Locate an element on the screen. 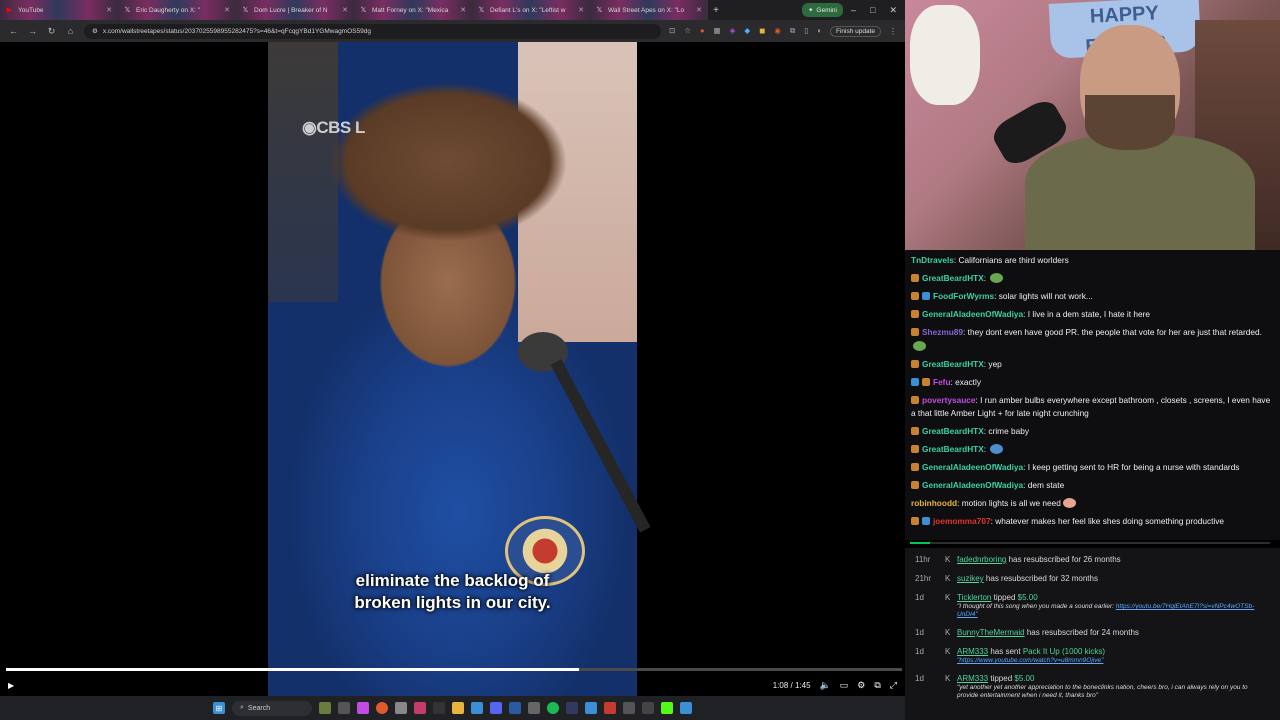 The height and width of the screenshot is (720, 1280). chat-message: GeneralAladeenOfWadiya: dem state is located at coordinates (1092, 486).